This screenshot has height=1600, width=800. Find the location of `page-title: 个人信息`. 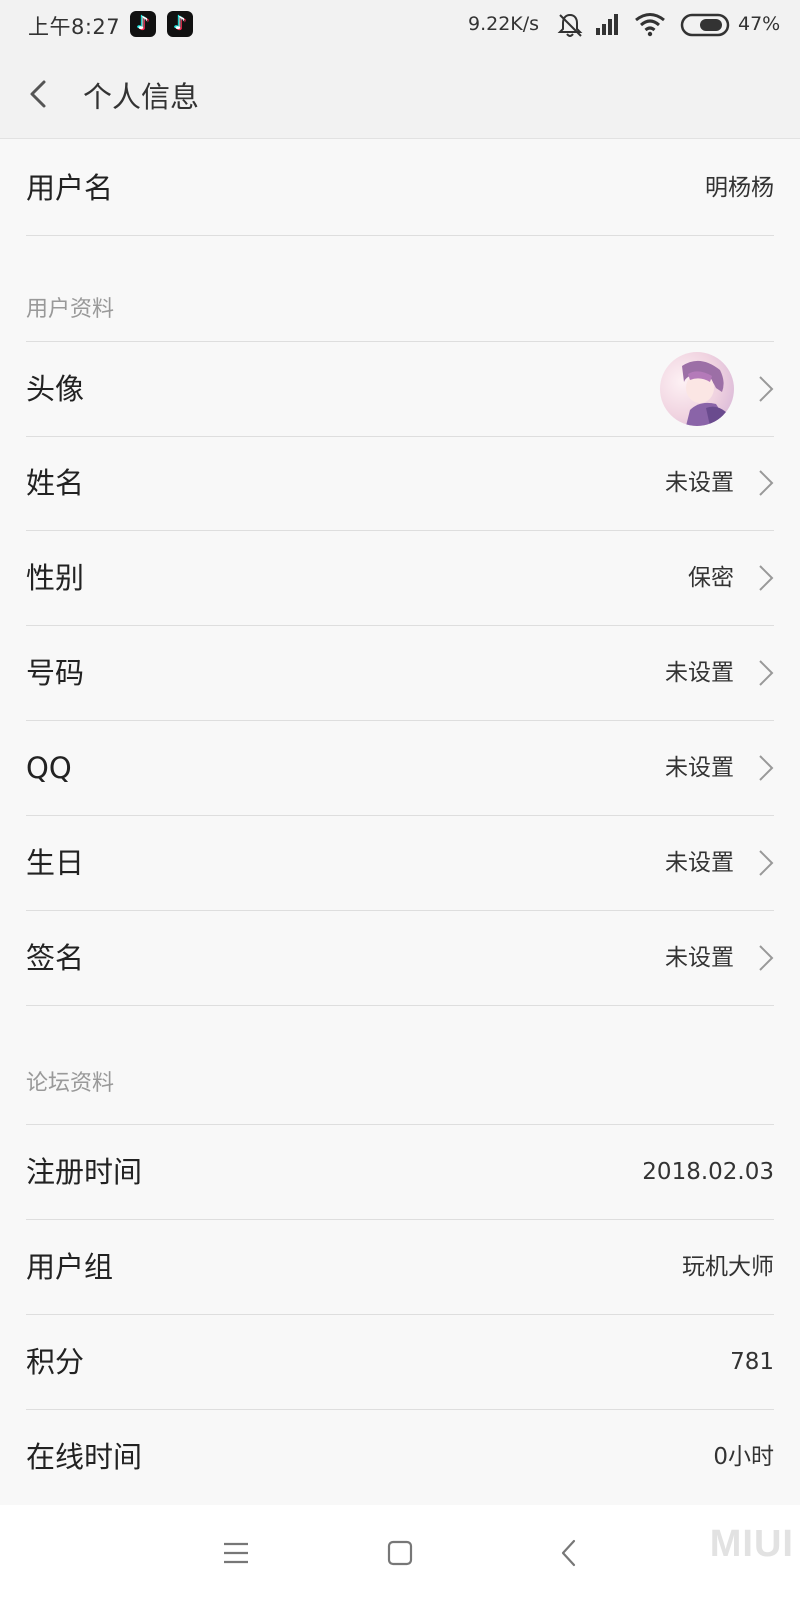

page-title: 个人信息 is located at coordinates (141, 97).